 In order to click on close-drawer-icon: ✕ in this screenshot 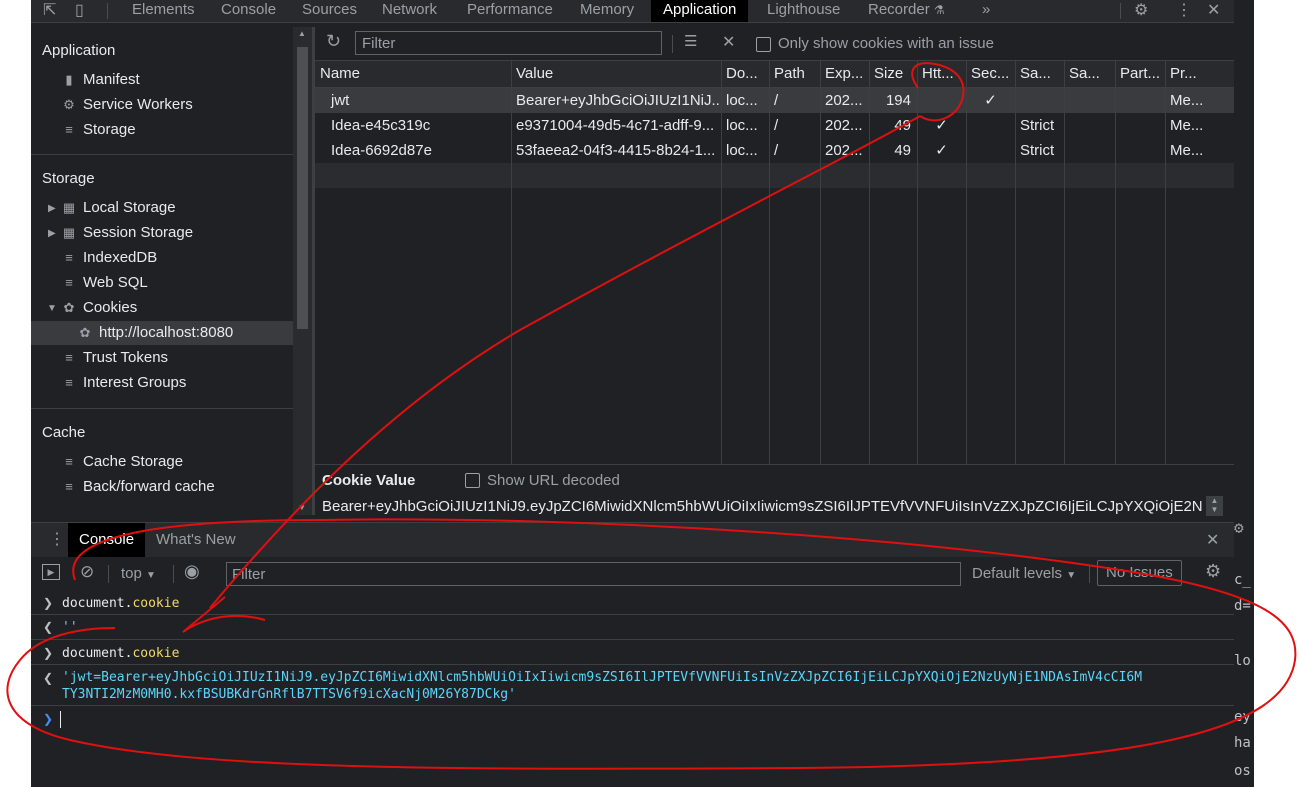, I will do `click(1212, 540)`.